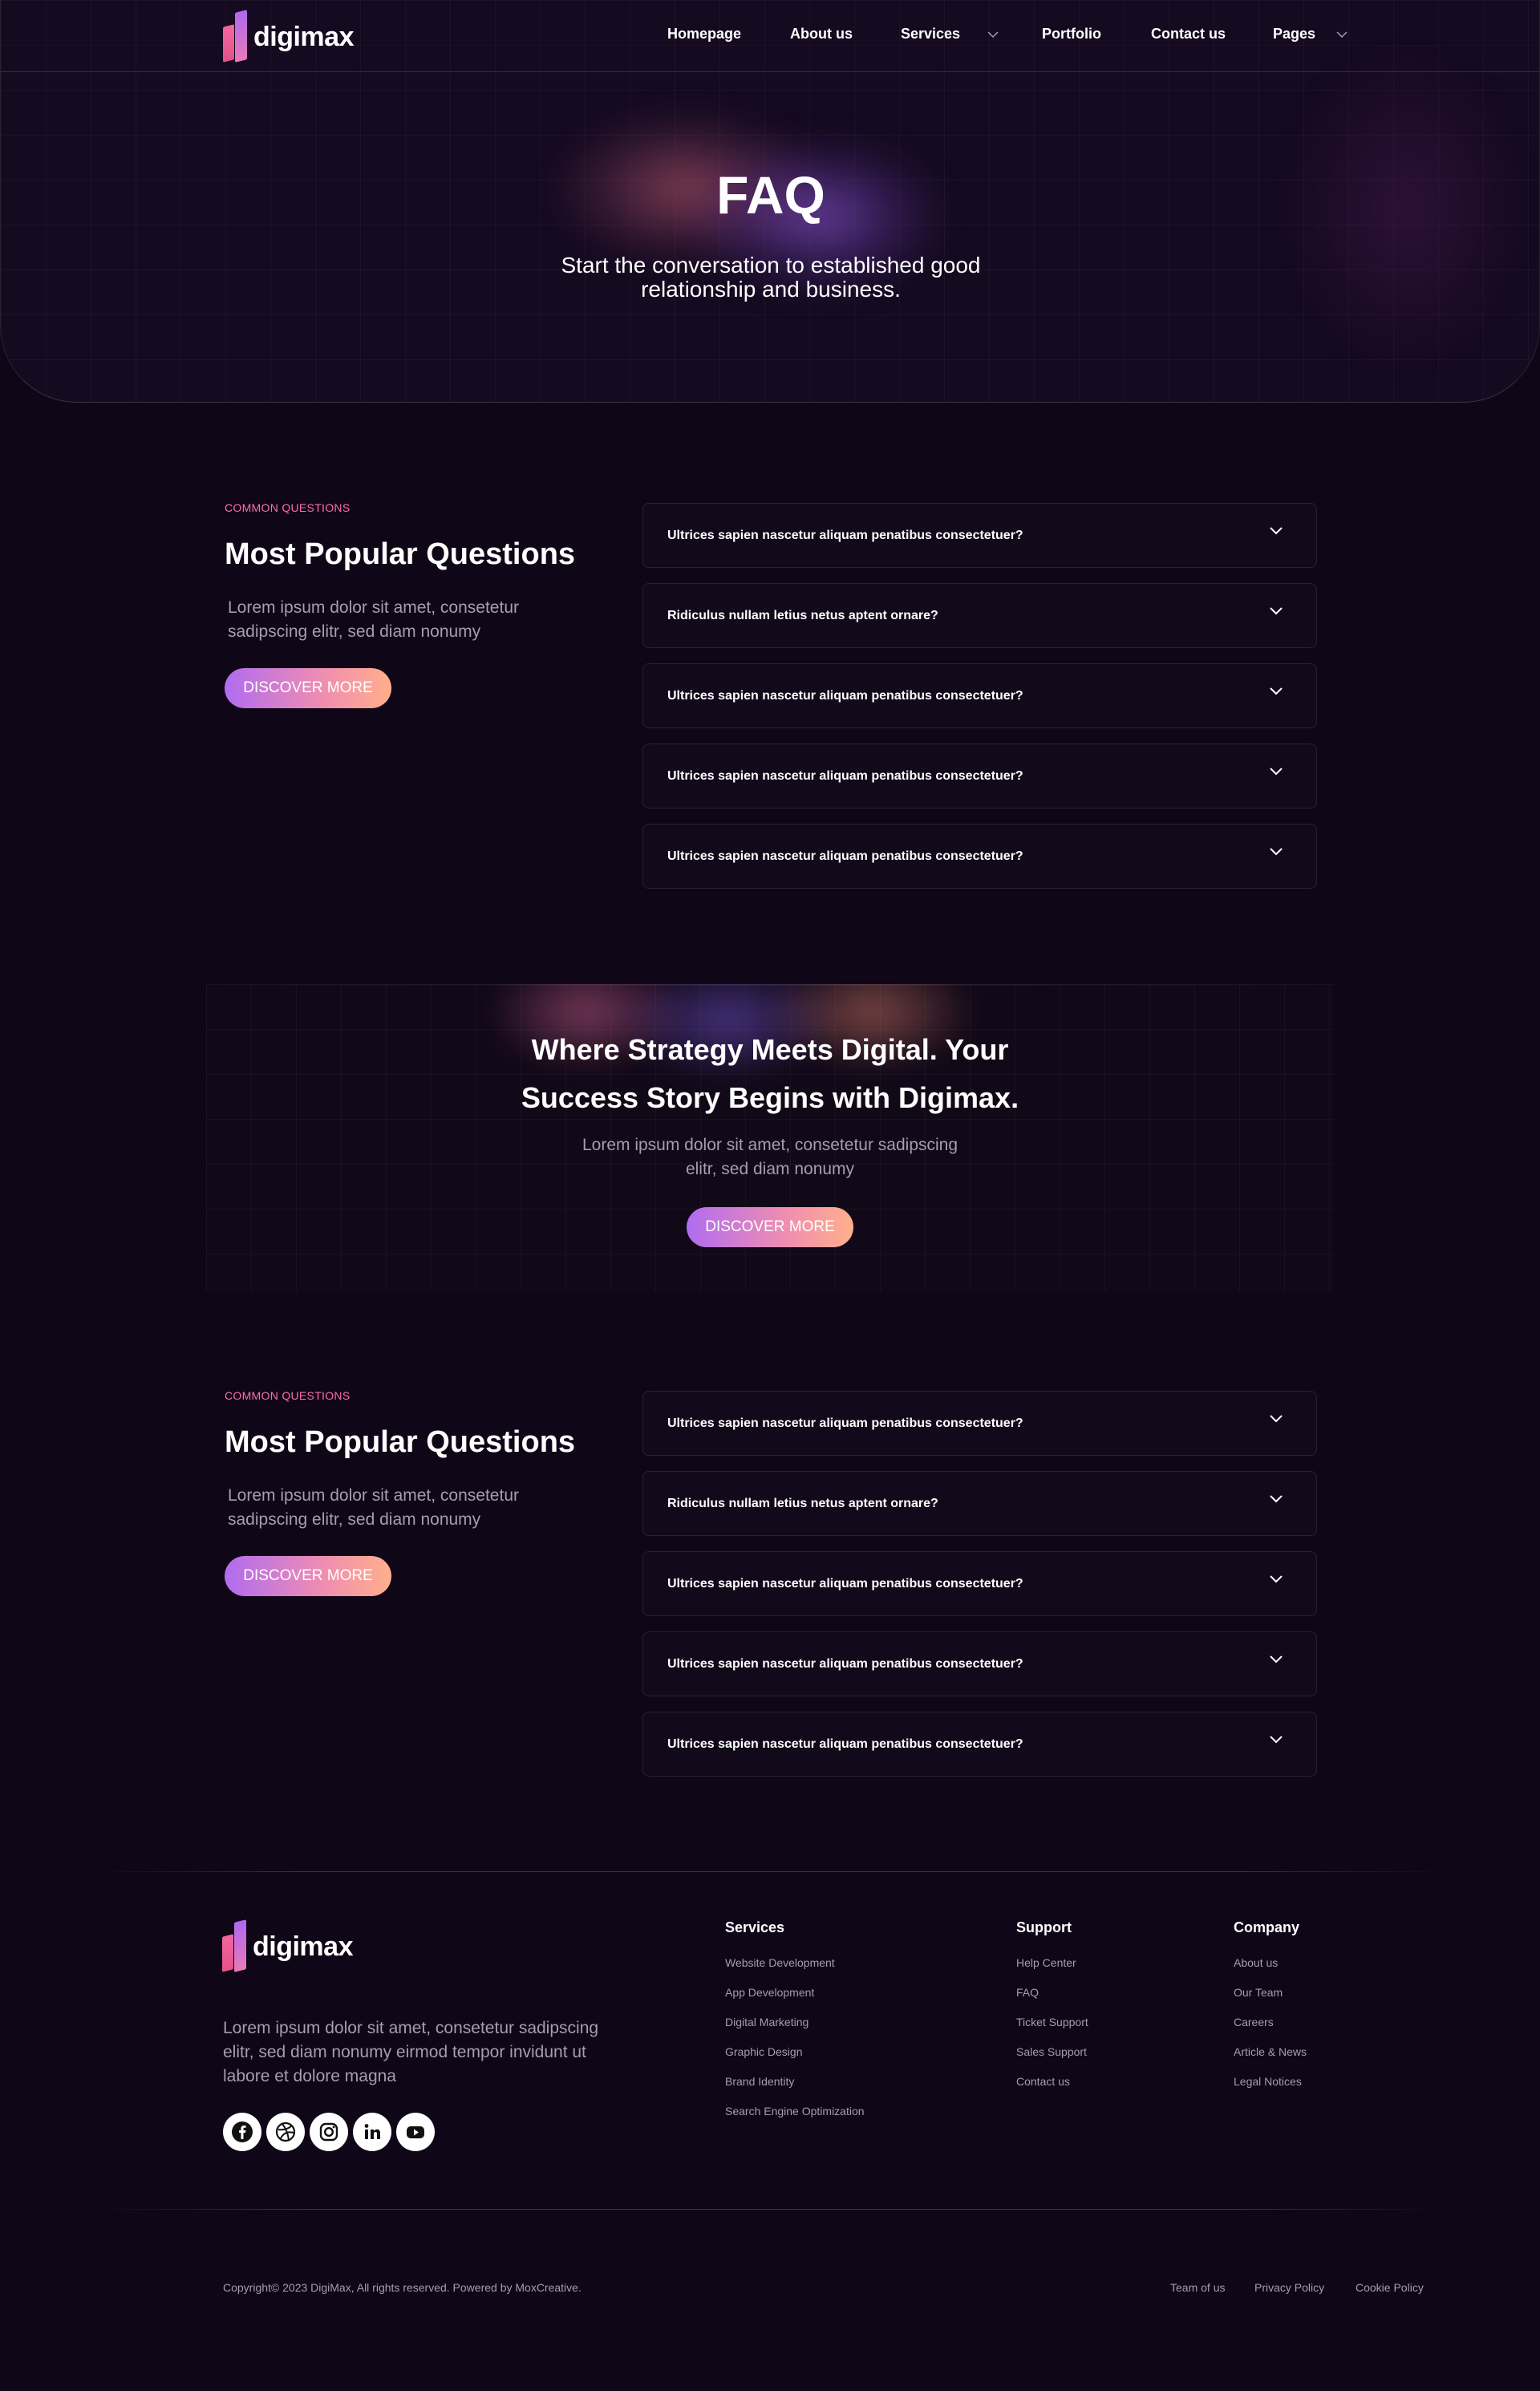  What do you see at coordinates (1270, 2000) in the screenshot?
I see `footer-link: Our Team` at bounding box center [1270, 2000].